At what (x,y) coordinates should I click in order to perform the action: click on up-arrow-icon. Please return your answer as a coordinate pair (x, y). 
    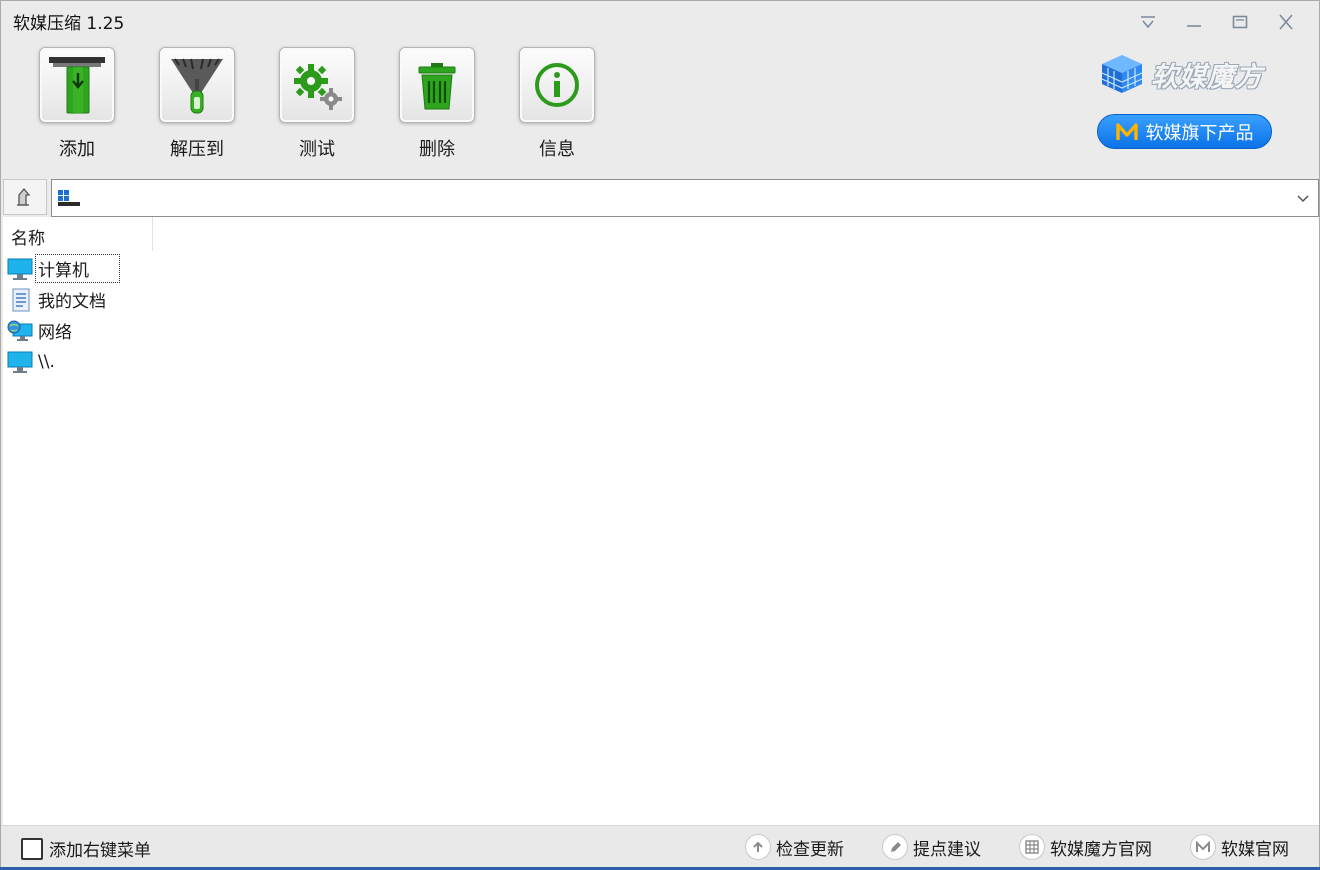
    Looking at the image, I should click on (24, 196).